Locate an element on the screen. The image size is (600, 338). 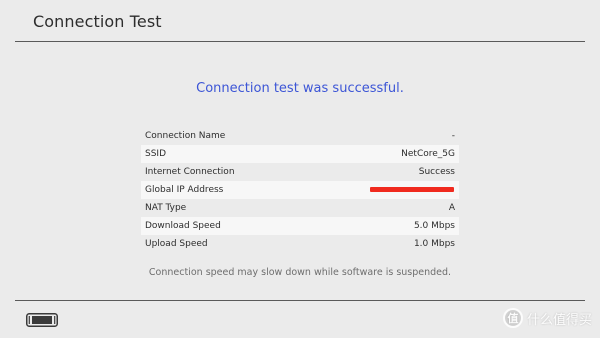
watermark-text: 什么值得买 is located at coordinates (559, 320).